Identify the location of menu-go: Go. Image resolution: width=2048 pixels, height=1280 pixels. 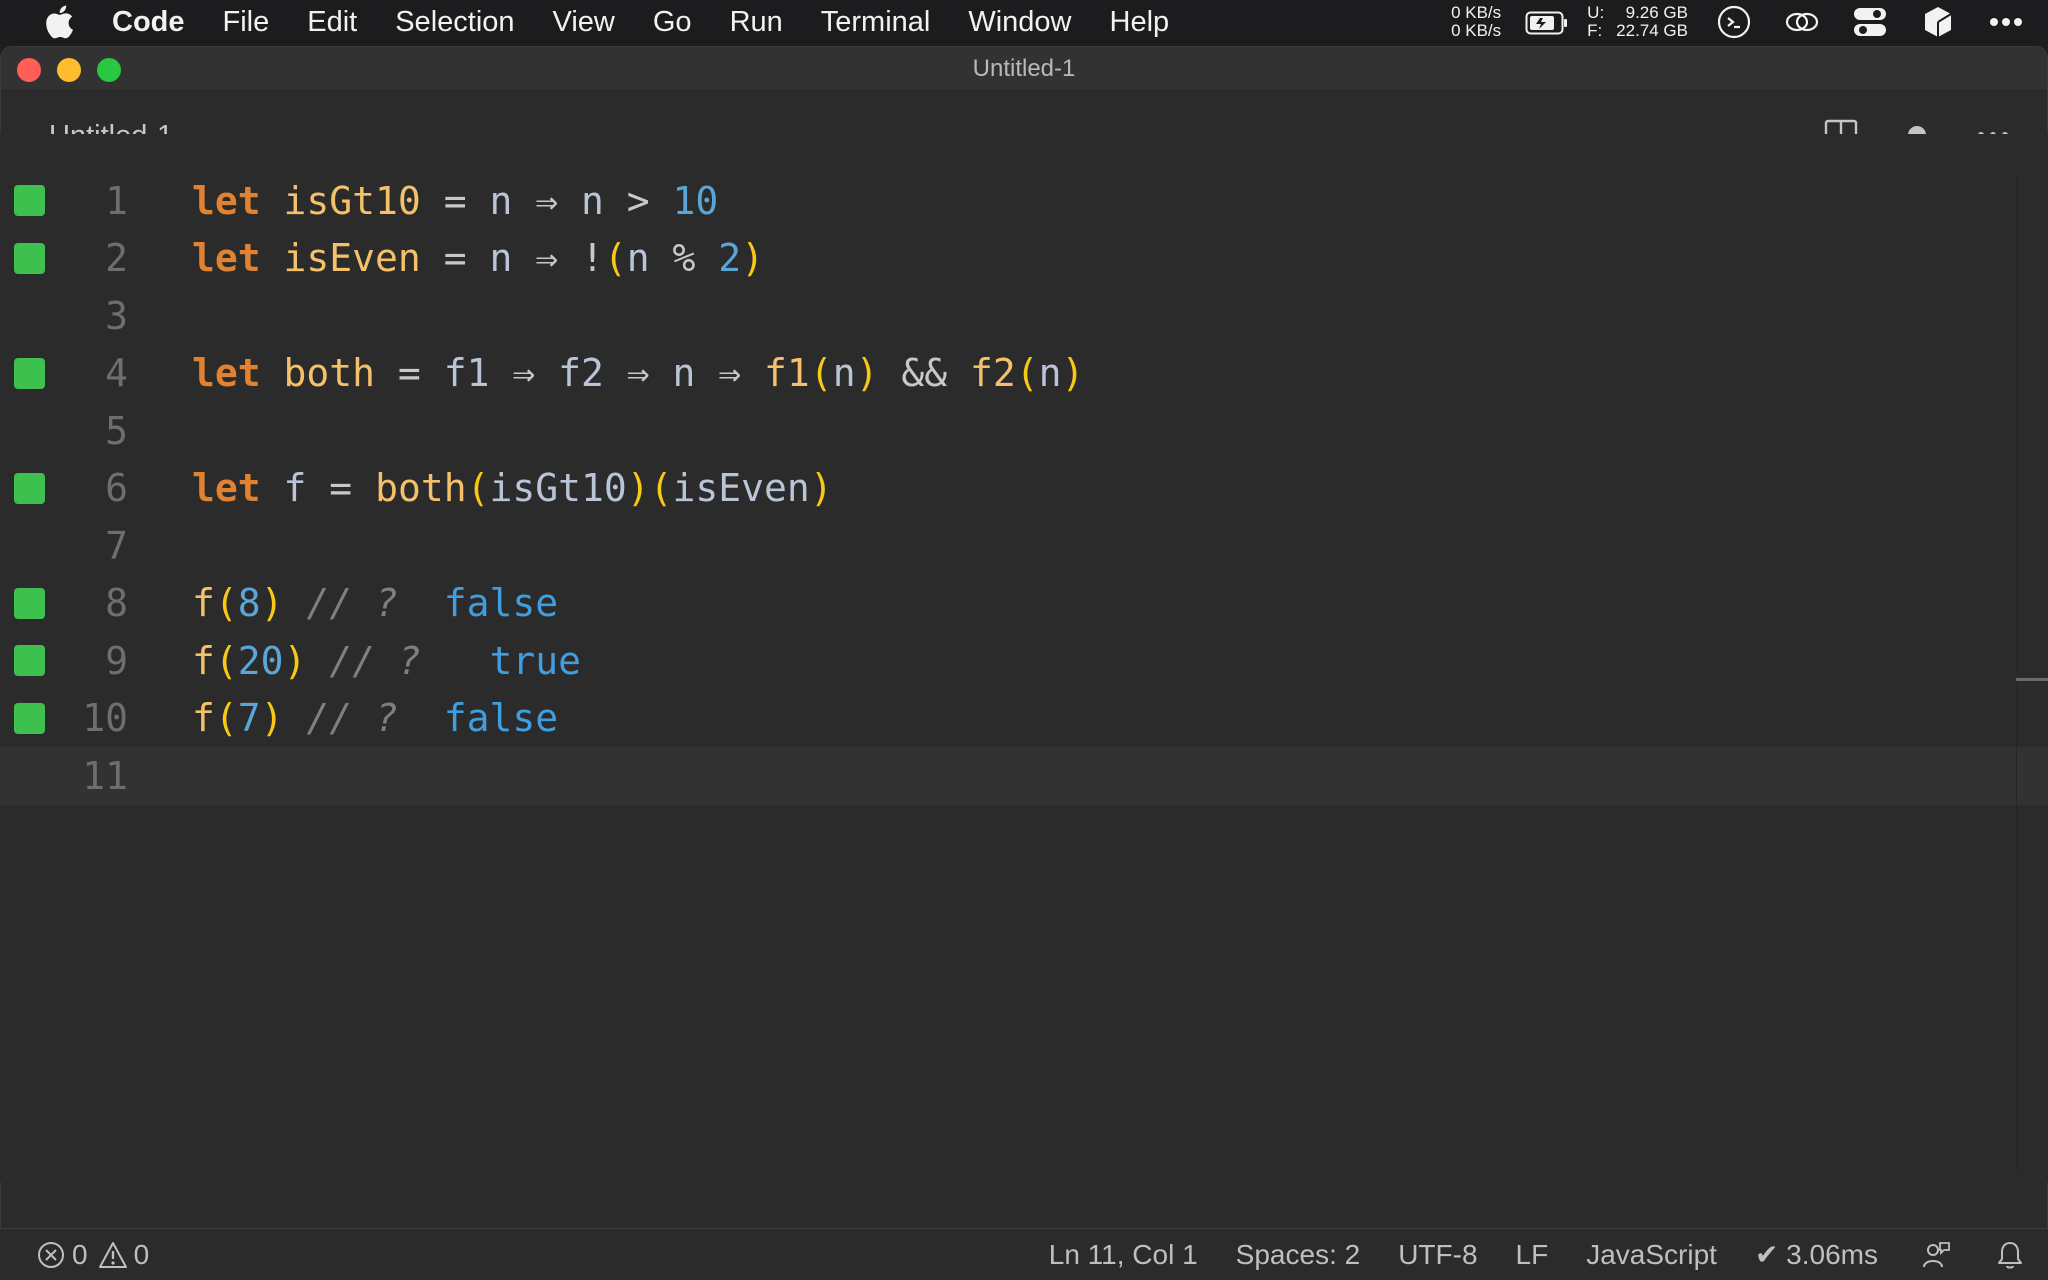
(672, 22).